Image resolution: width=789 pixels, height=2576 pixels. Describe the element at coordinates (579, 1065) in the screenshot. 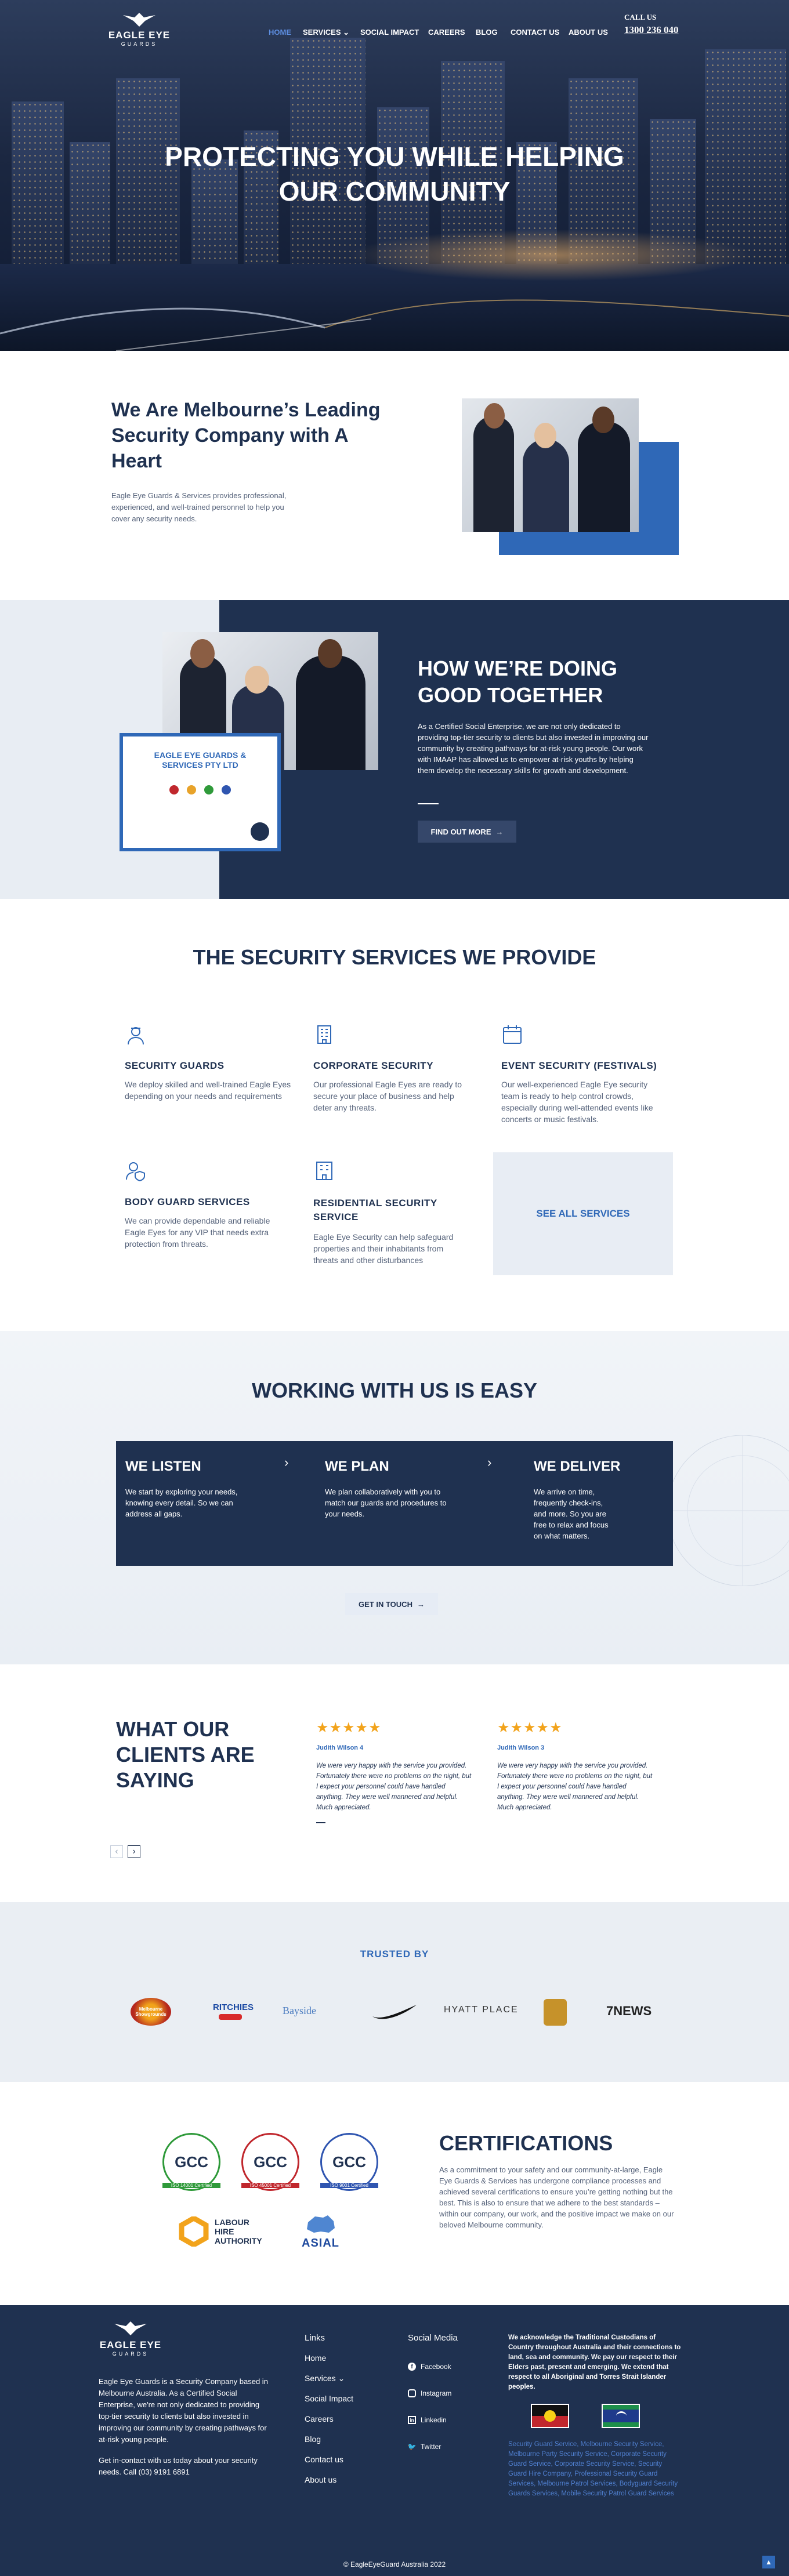

I see `service-title: EVENT SECURITY (FESTIVALS)` at that location.